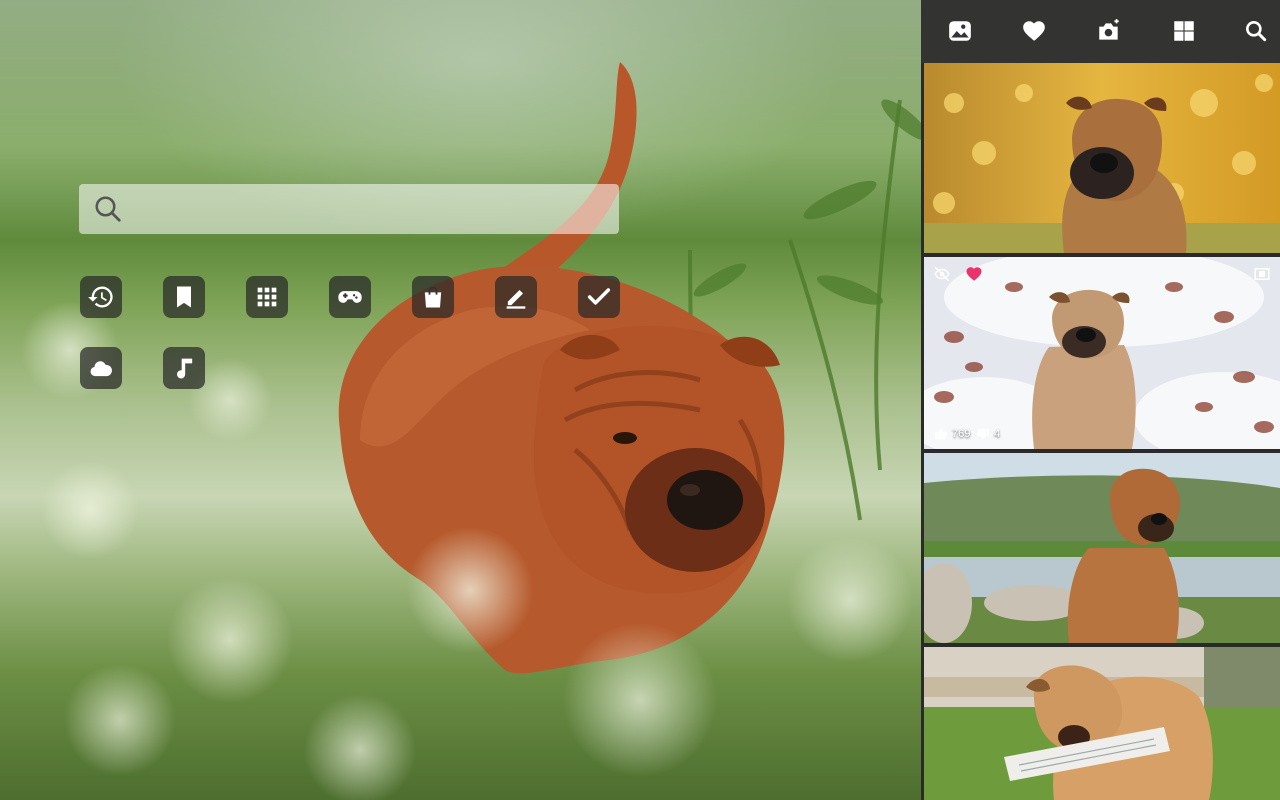  I want to click on sidebar-toolbar, so click(1100, 31).